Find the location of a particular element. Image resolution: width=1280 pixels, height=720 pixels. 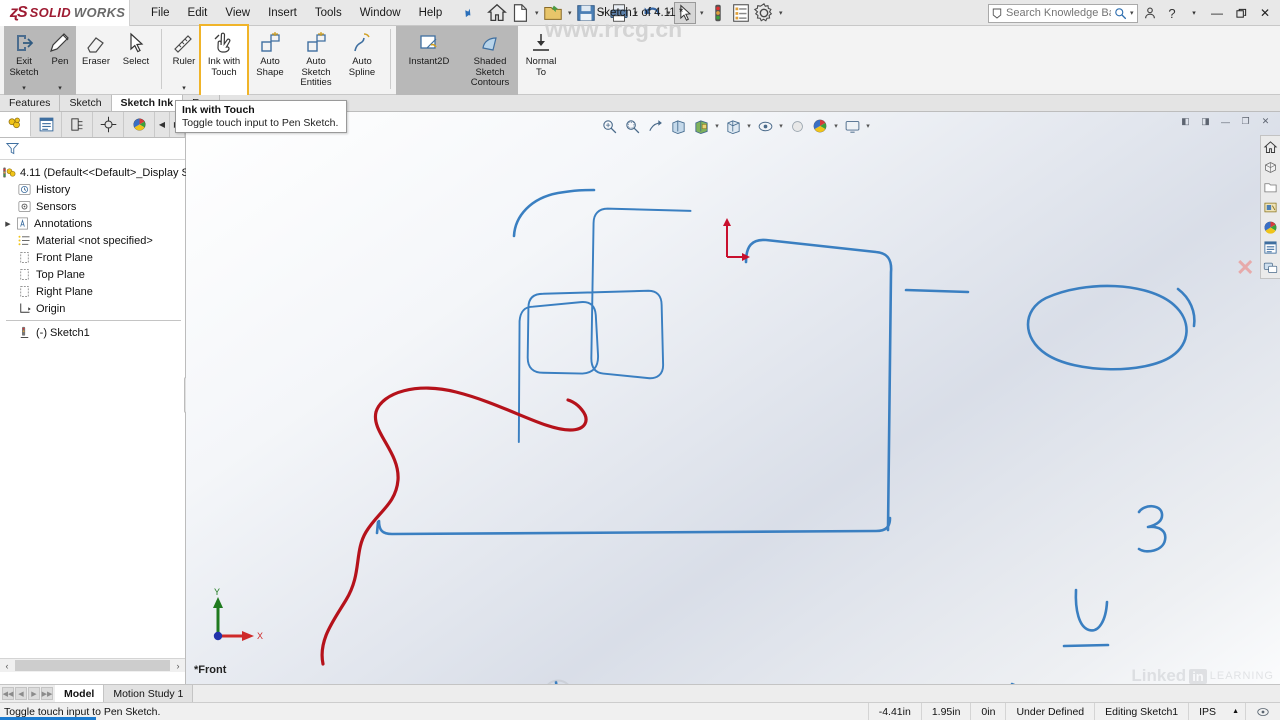

property-manager-tab is located at coordinates (46, 124).